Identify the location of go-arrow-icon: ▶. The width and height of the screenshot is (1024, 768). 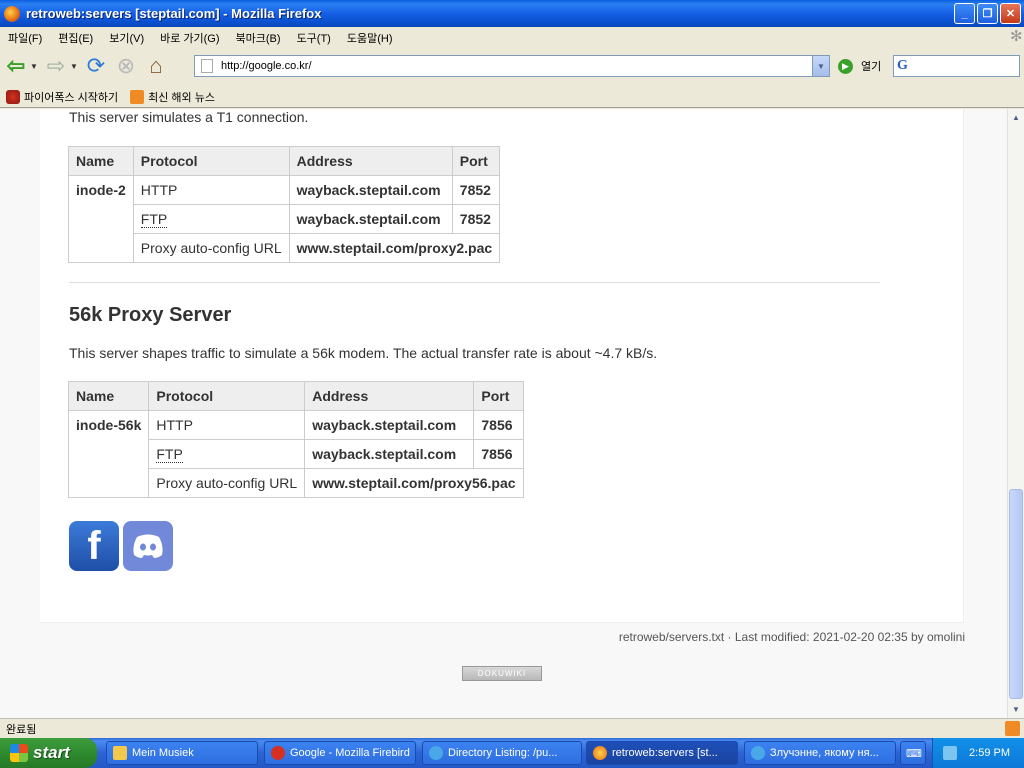
(845, 66).